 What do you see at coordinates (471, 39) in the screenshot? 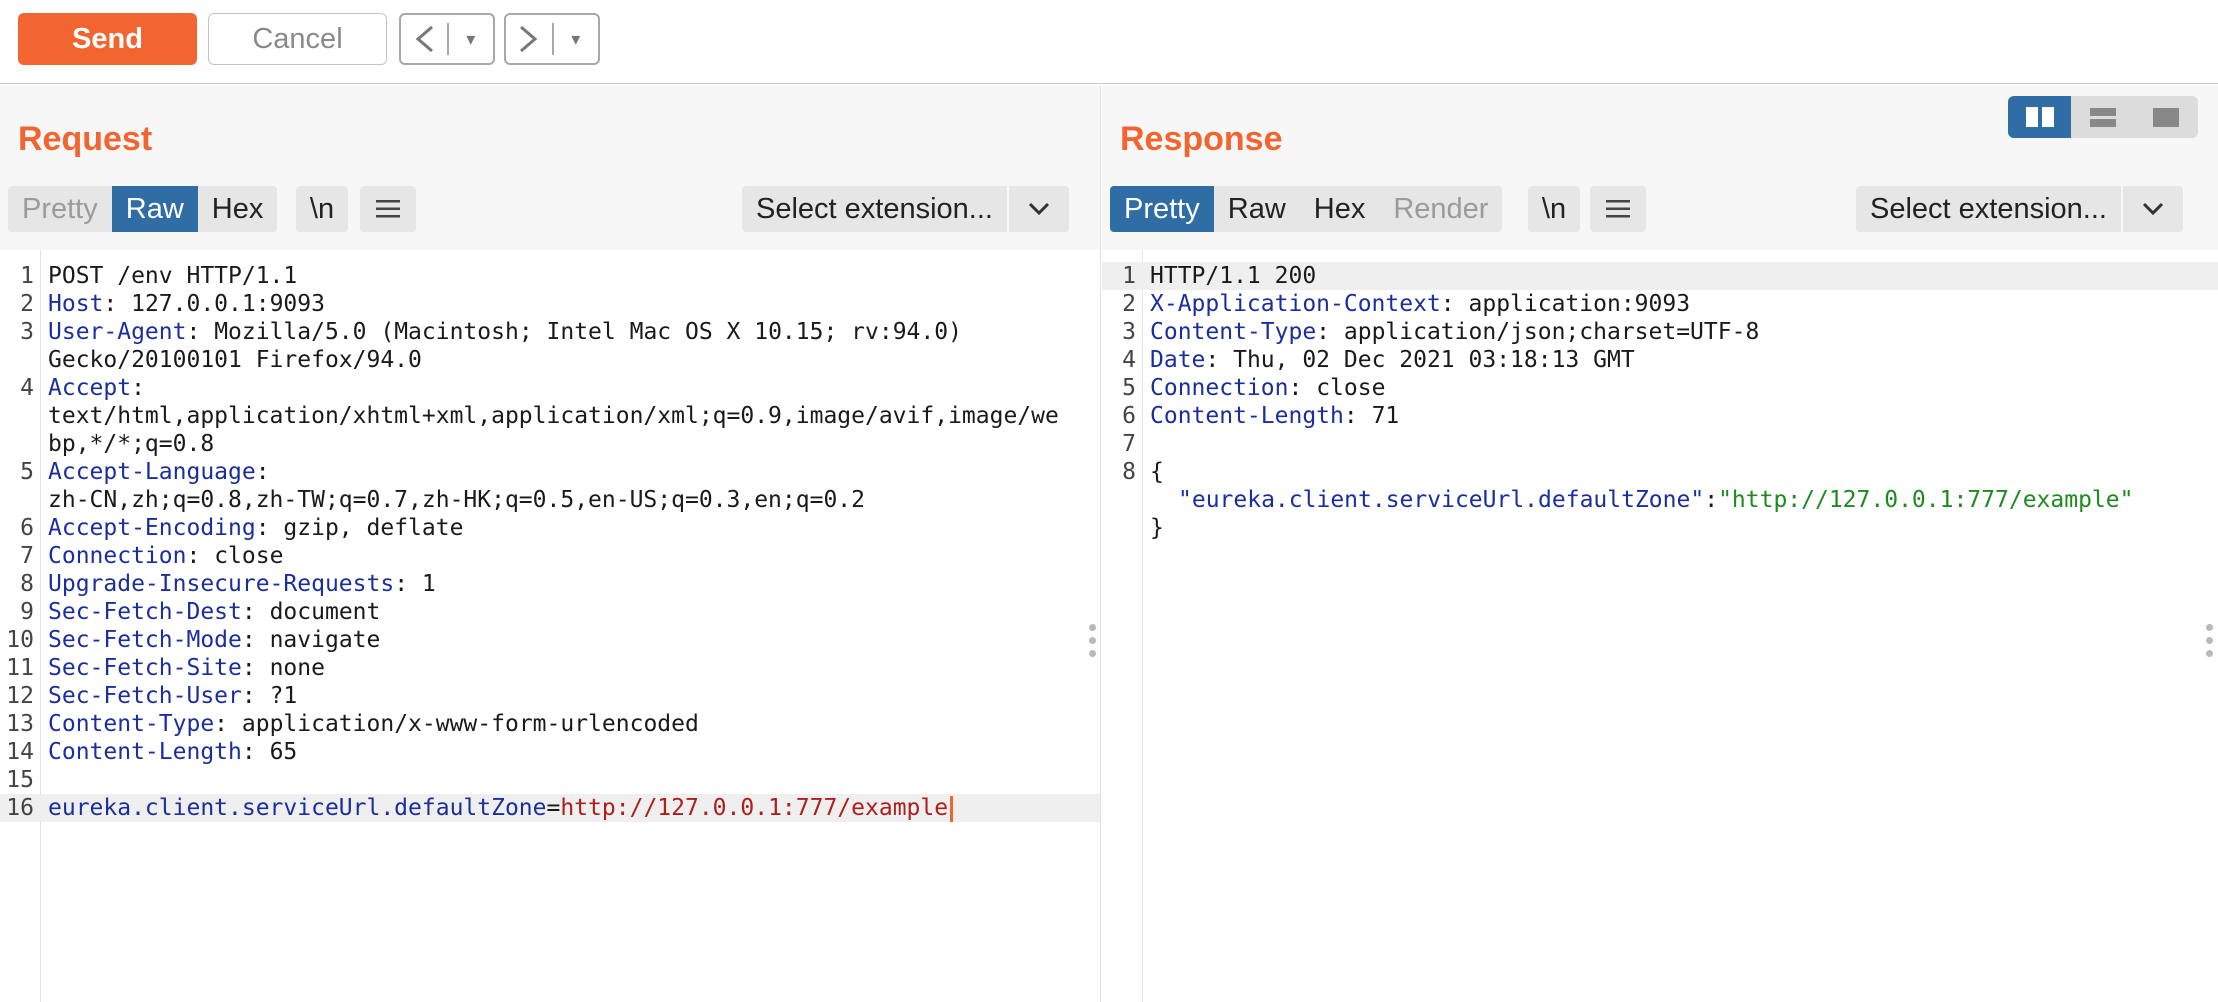
I see `back-dropdown-icon: ▾` at bounding box center [471, 39].